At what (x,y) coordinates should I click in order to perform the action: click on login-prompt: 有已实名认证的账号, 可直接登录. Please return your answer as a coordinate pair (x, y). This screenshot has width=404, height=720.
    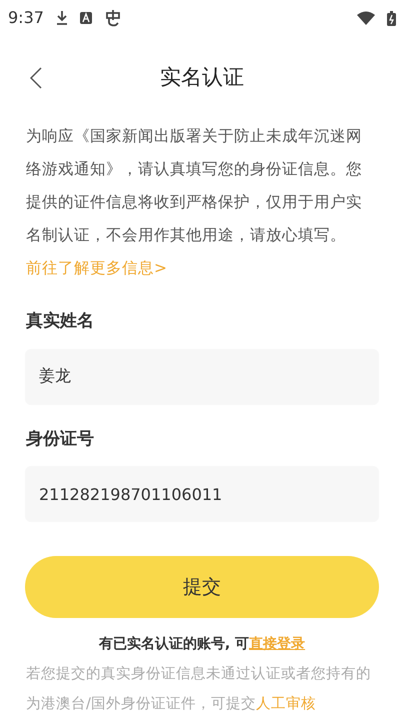
    Looking at the image, I should click on (202, 644).